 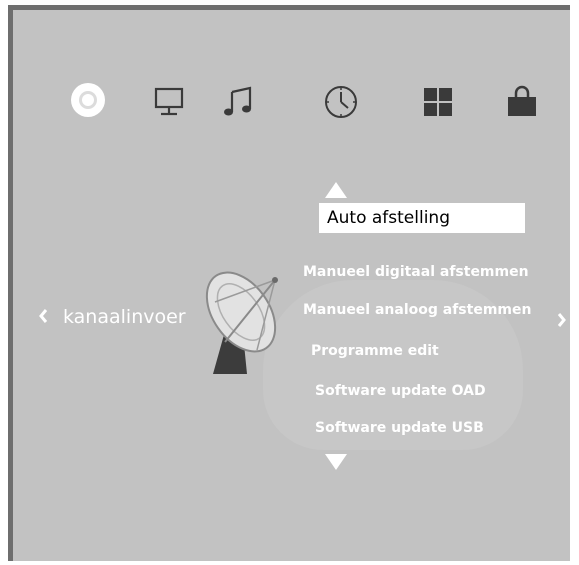 What do you see at coordinates (400, 391) in the screenshot?
I see `menu-item: Software update OAD` at bounding box center [400, 391].